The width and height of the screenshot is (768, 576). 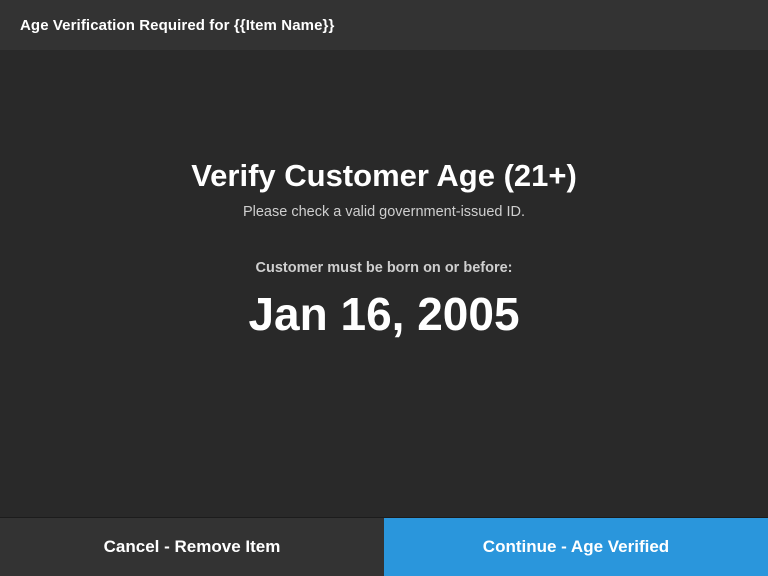 I want to click on born-before-label: Customer must be born on or before:, so click(x=384, y=268).